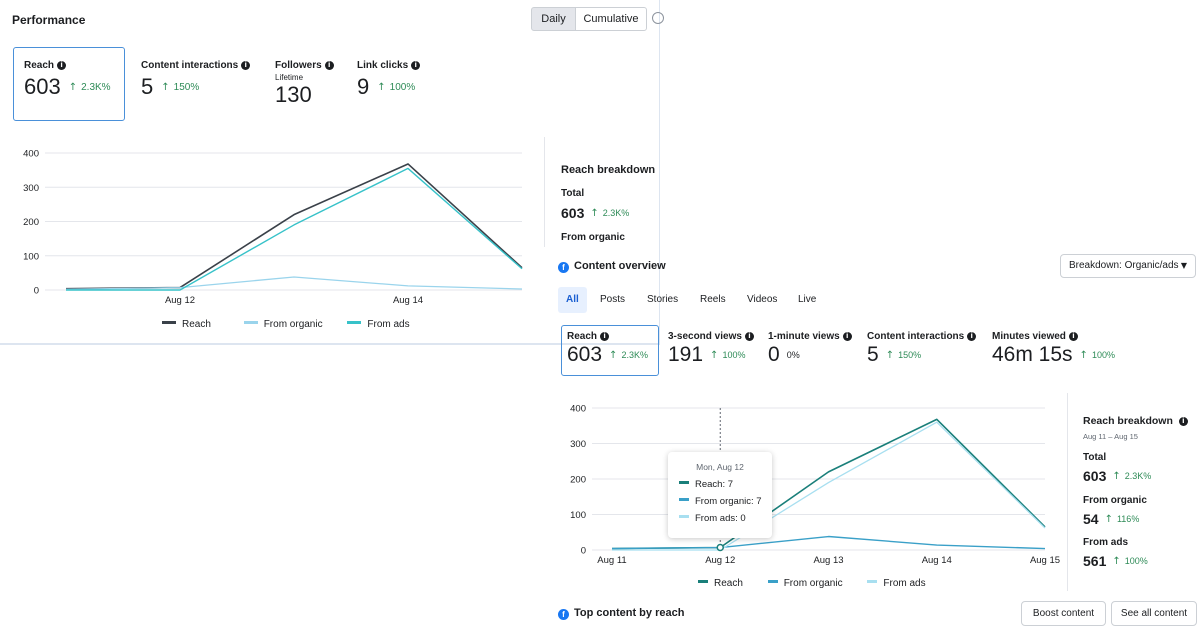 Image resolution: width=1200 pixels, height=628 pixels. Describe the element at coordinates (294, 226) in the screenshot. I see `series-line-reach` at that location.